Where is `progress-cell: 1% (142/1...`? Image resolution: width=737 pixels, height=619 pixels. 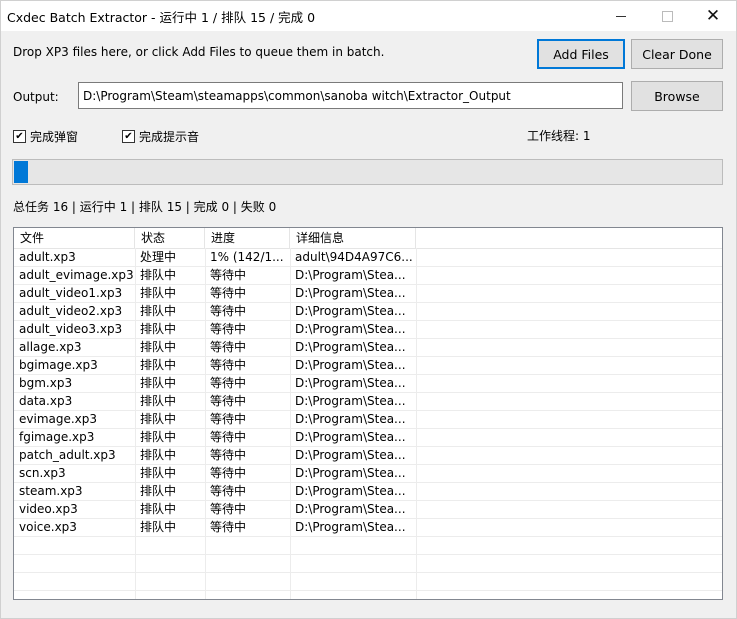 progress-cell: 1% (142/1... is located at coordinates (247, 257).